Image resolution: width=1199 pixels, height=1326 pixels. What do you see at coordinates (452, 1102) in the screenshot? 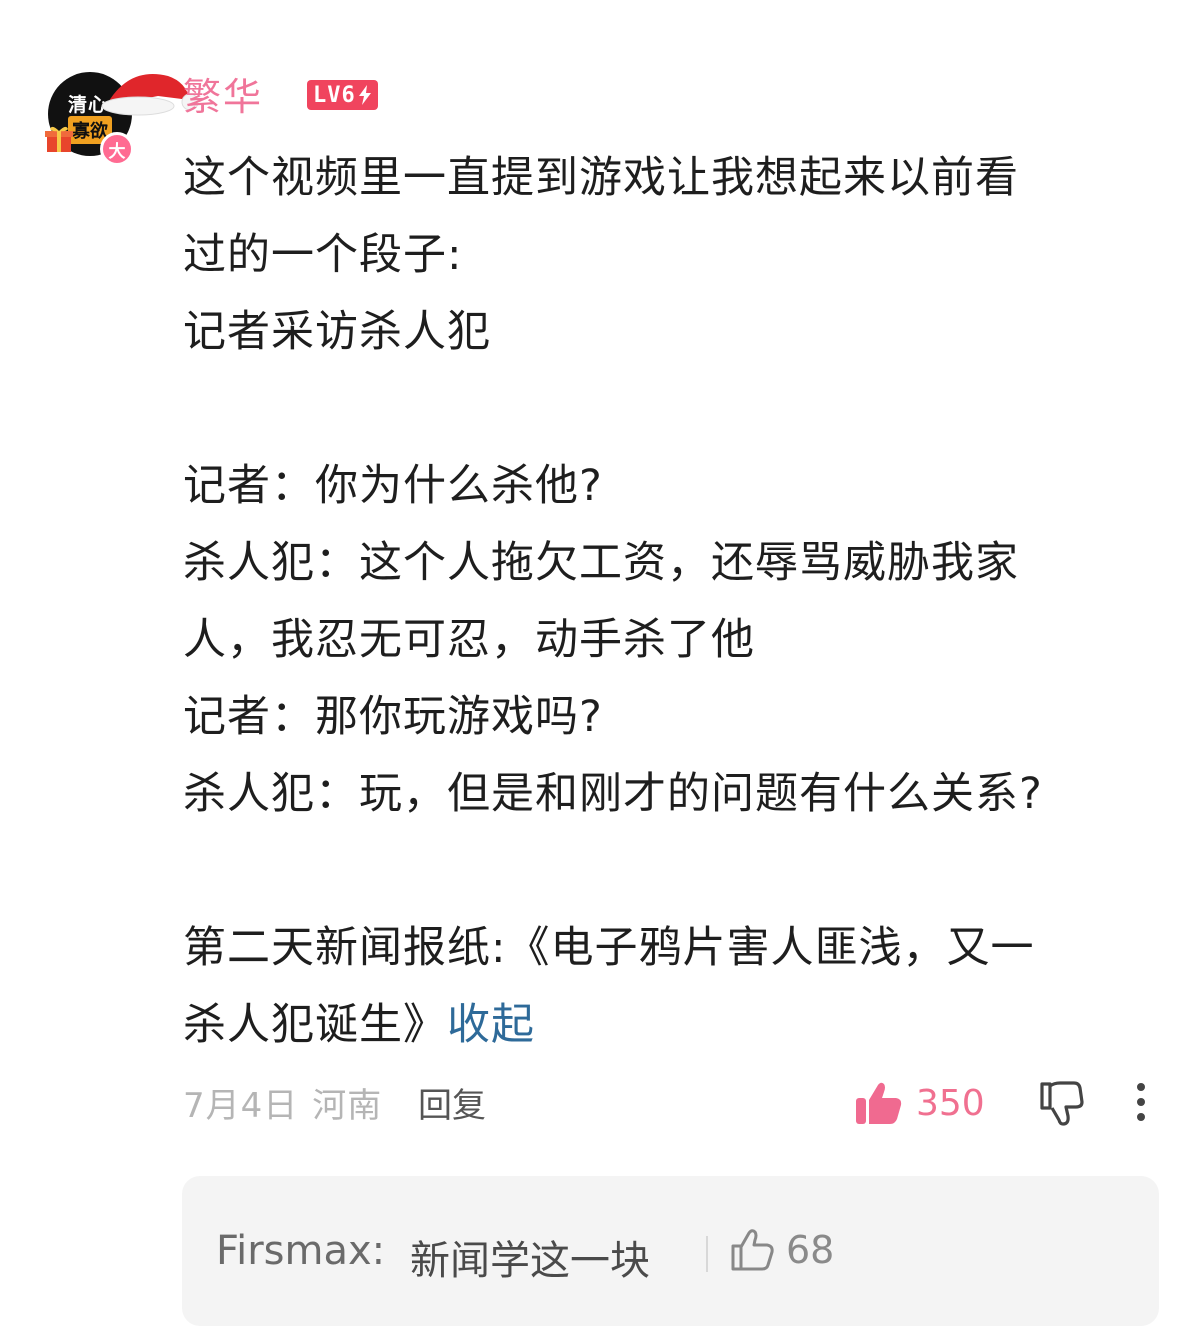
I see `reply-button: 回复` at bounding box center [452, 1102].